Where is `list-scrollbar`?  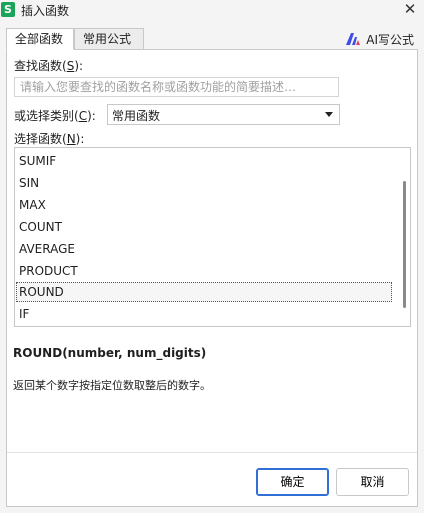
list-scrollbar is located at coordinates (404, 244).